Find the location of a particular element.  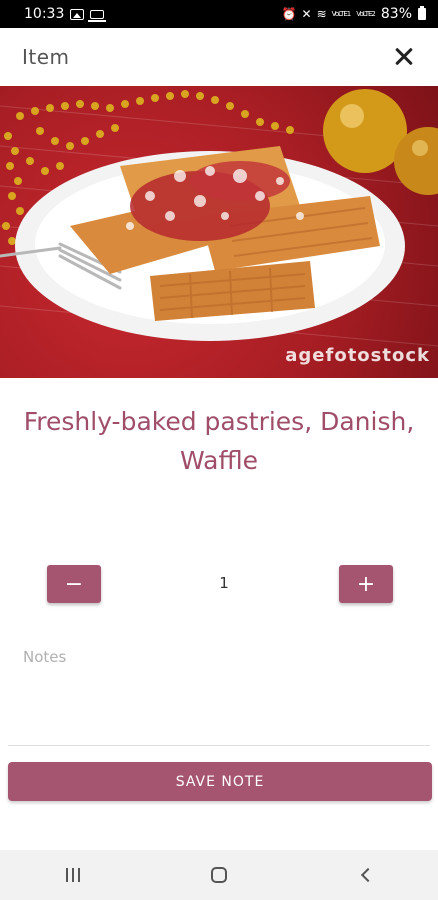

battery-percent: 83% is located at coordinates (396, 14).